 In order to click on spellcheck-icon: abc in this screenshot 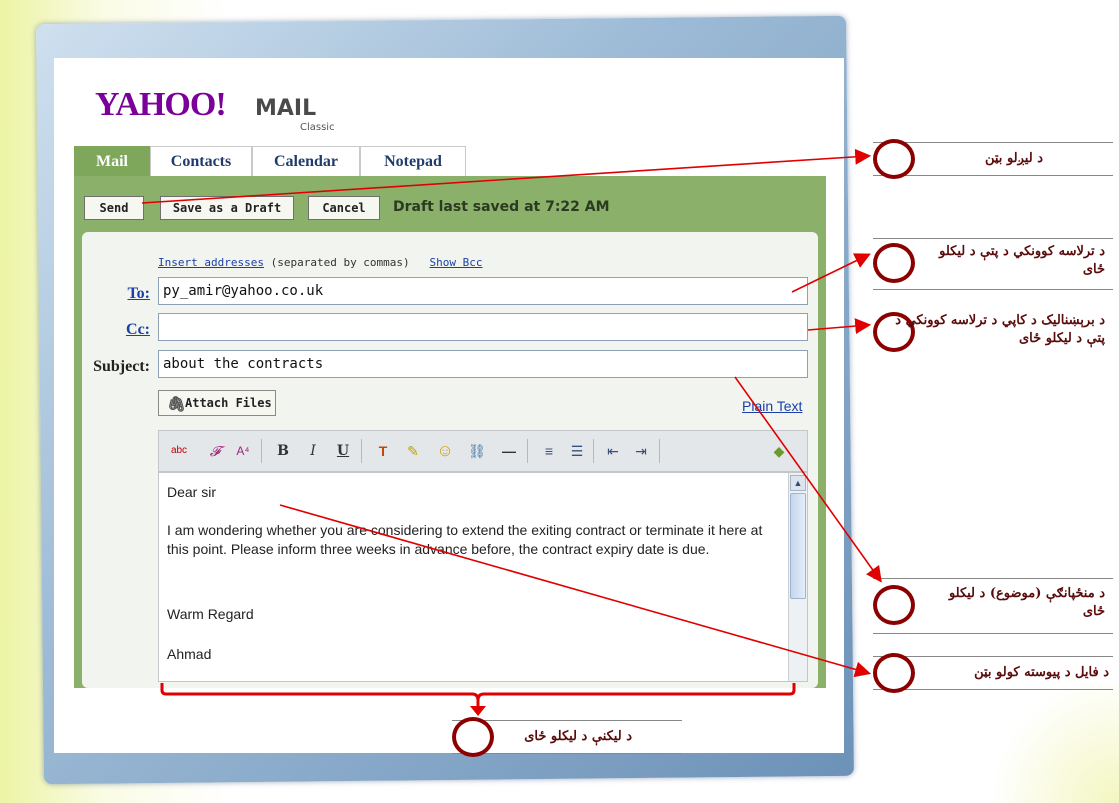, I will do `click(179, 451)`.